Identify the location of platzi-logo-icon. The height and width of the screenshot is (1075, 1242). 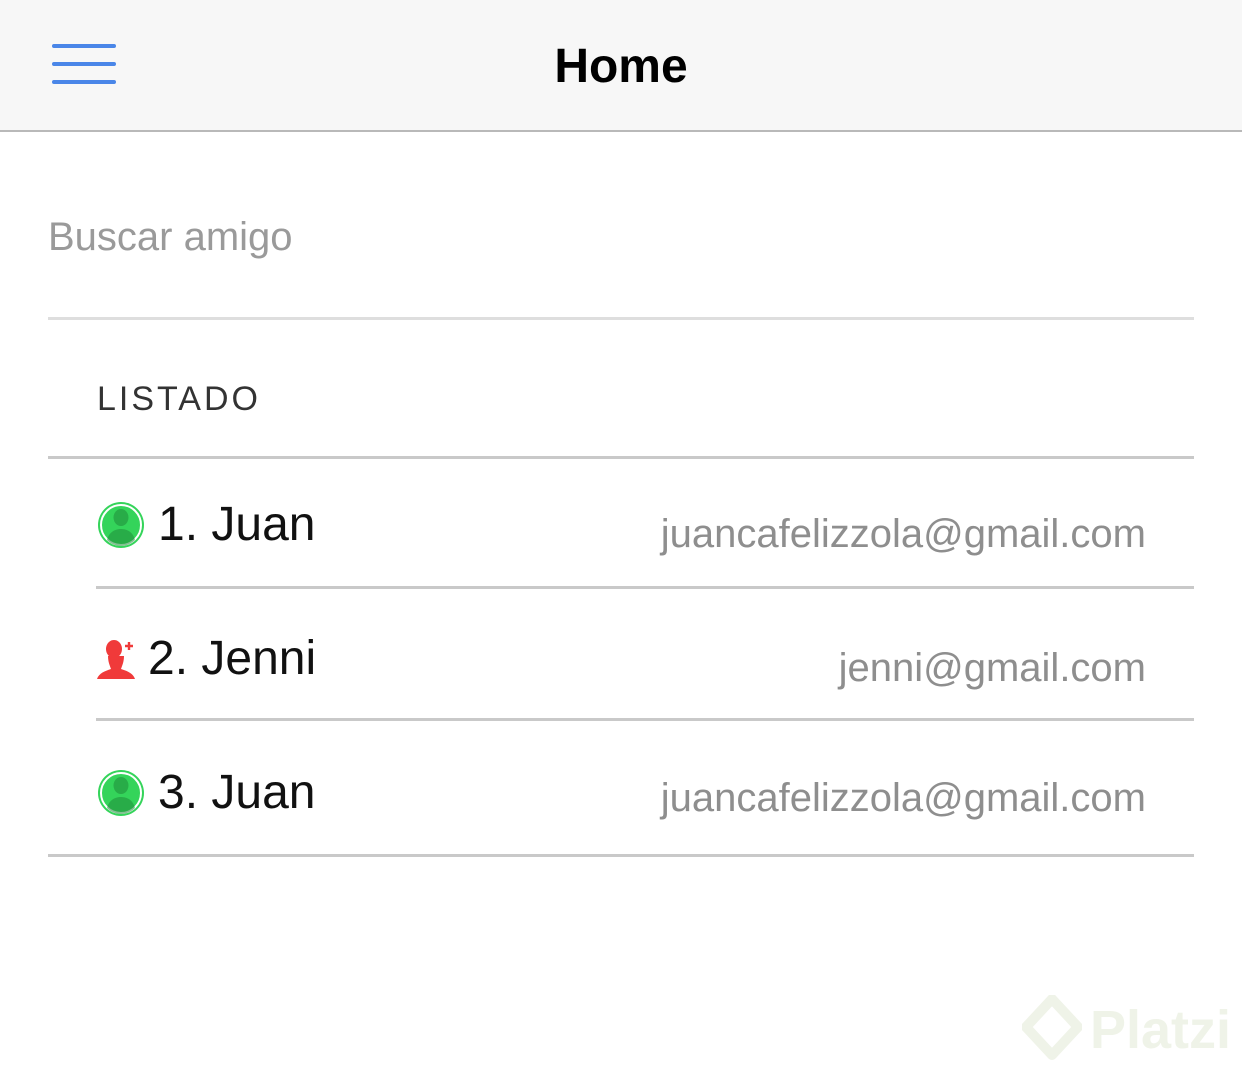
(1052, 1027).